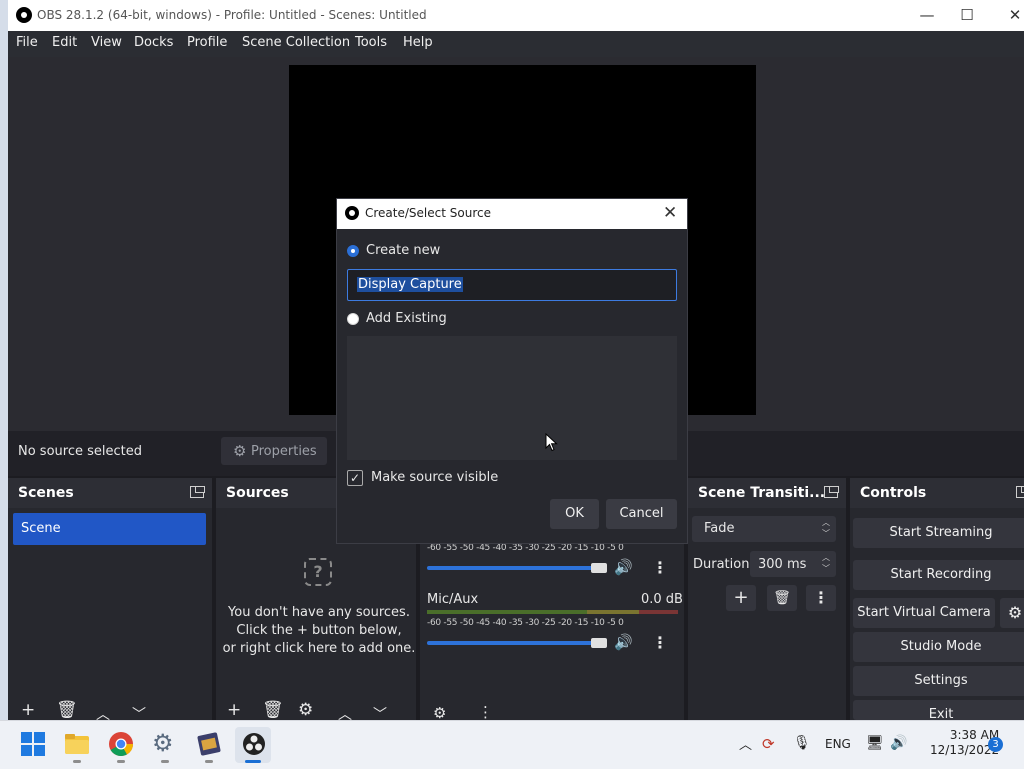 The image size is (1024, 769). I want to click on transition-value: Fade, so click(719, 528).